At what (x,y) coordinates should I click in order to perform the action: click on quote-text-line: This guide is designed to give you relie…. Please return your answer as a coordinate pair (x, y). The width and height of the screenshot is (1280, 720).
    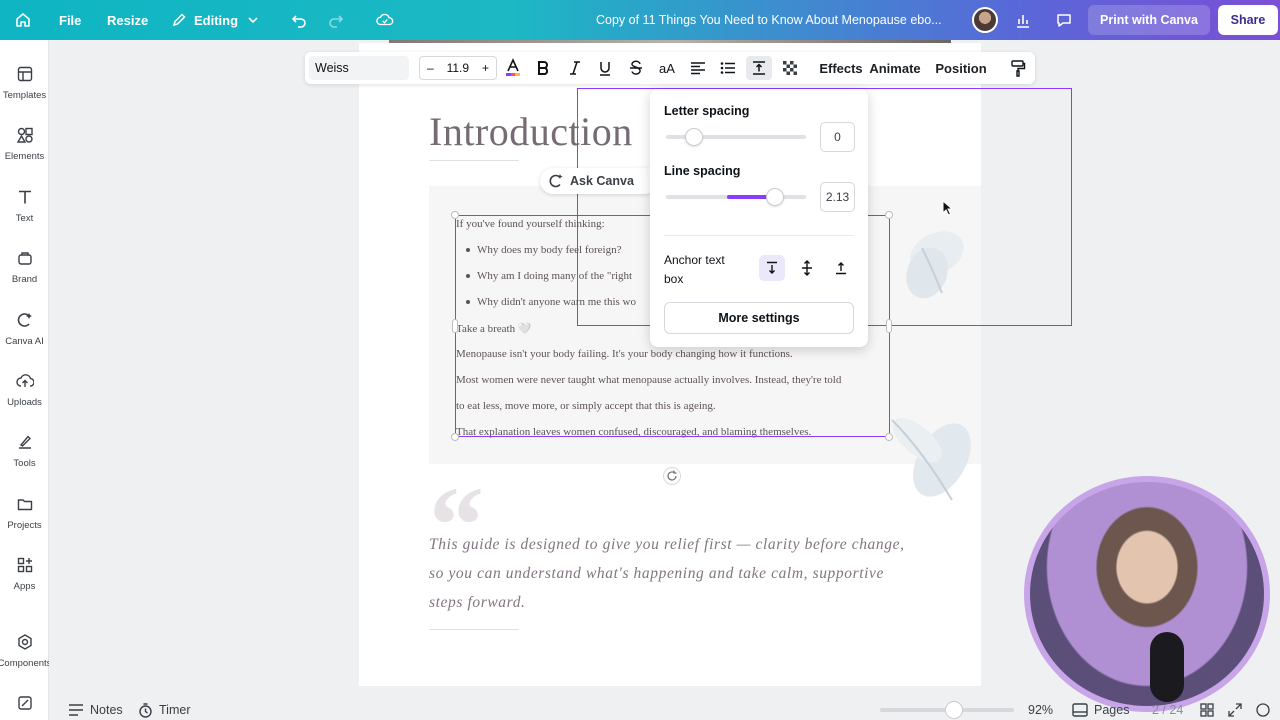
    Looking at the image, I should click on (667, 545).